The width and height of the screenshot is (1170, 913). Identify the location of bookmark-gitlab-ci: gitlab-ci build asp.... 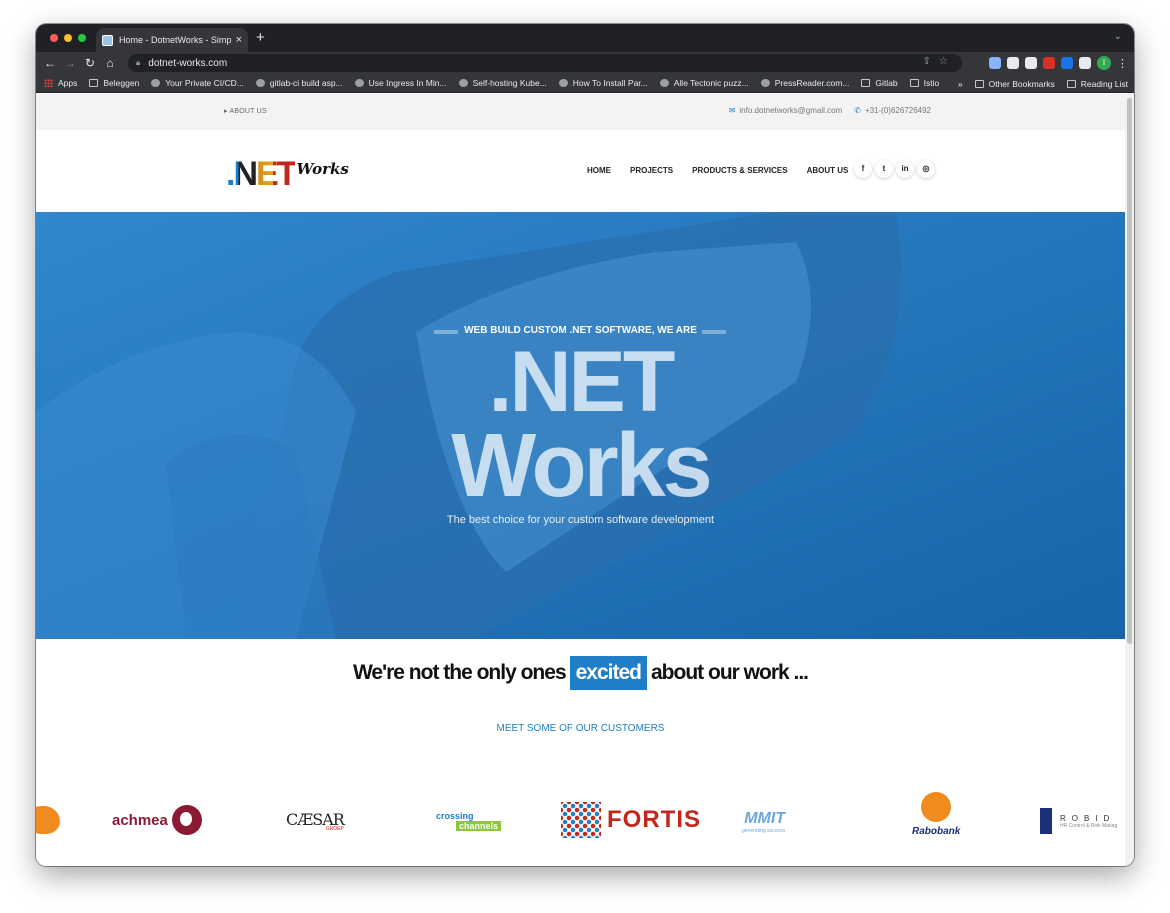
(299, 83).